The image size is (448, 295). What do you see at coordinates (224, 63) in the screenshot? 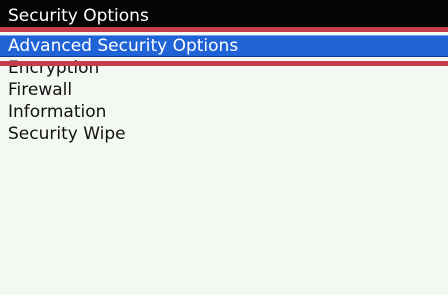
I see `highlight-annotation-bottom-line` at bounding box center [224, 63].